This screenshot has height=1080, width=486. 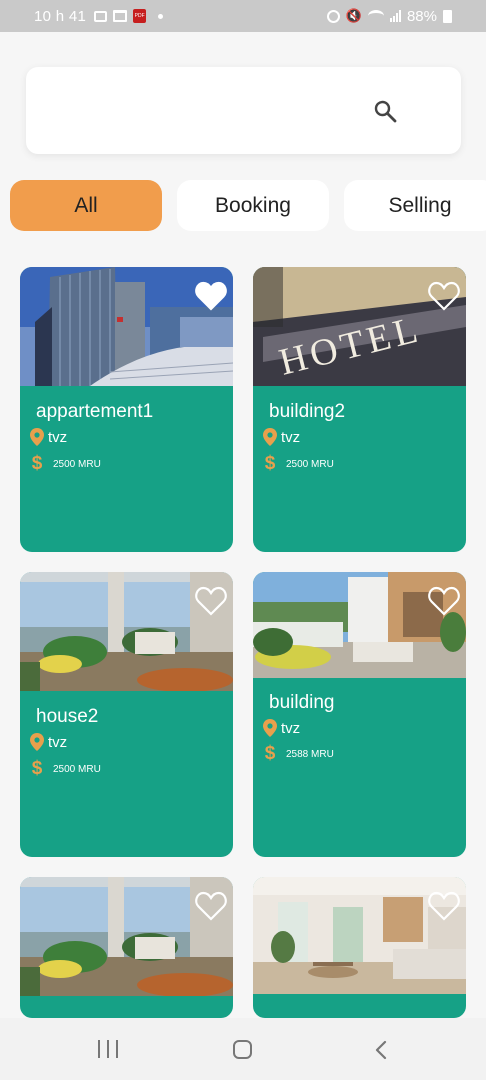 I want to click on back-icon, so click(x=381, y=1050).